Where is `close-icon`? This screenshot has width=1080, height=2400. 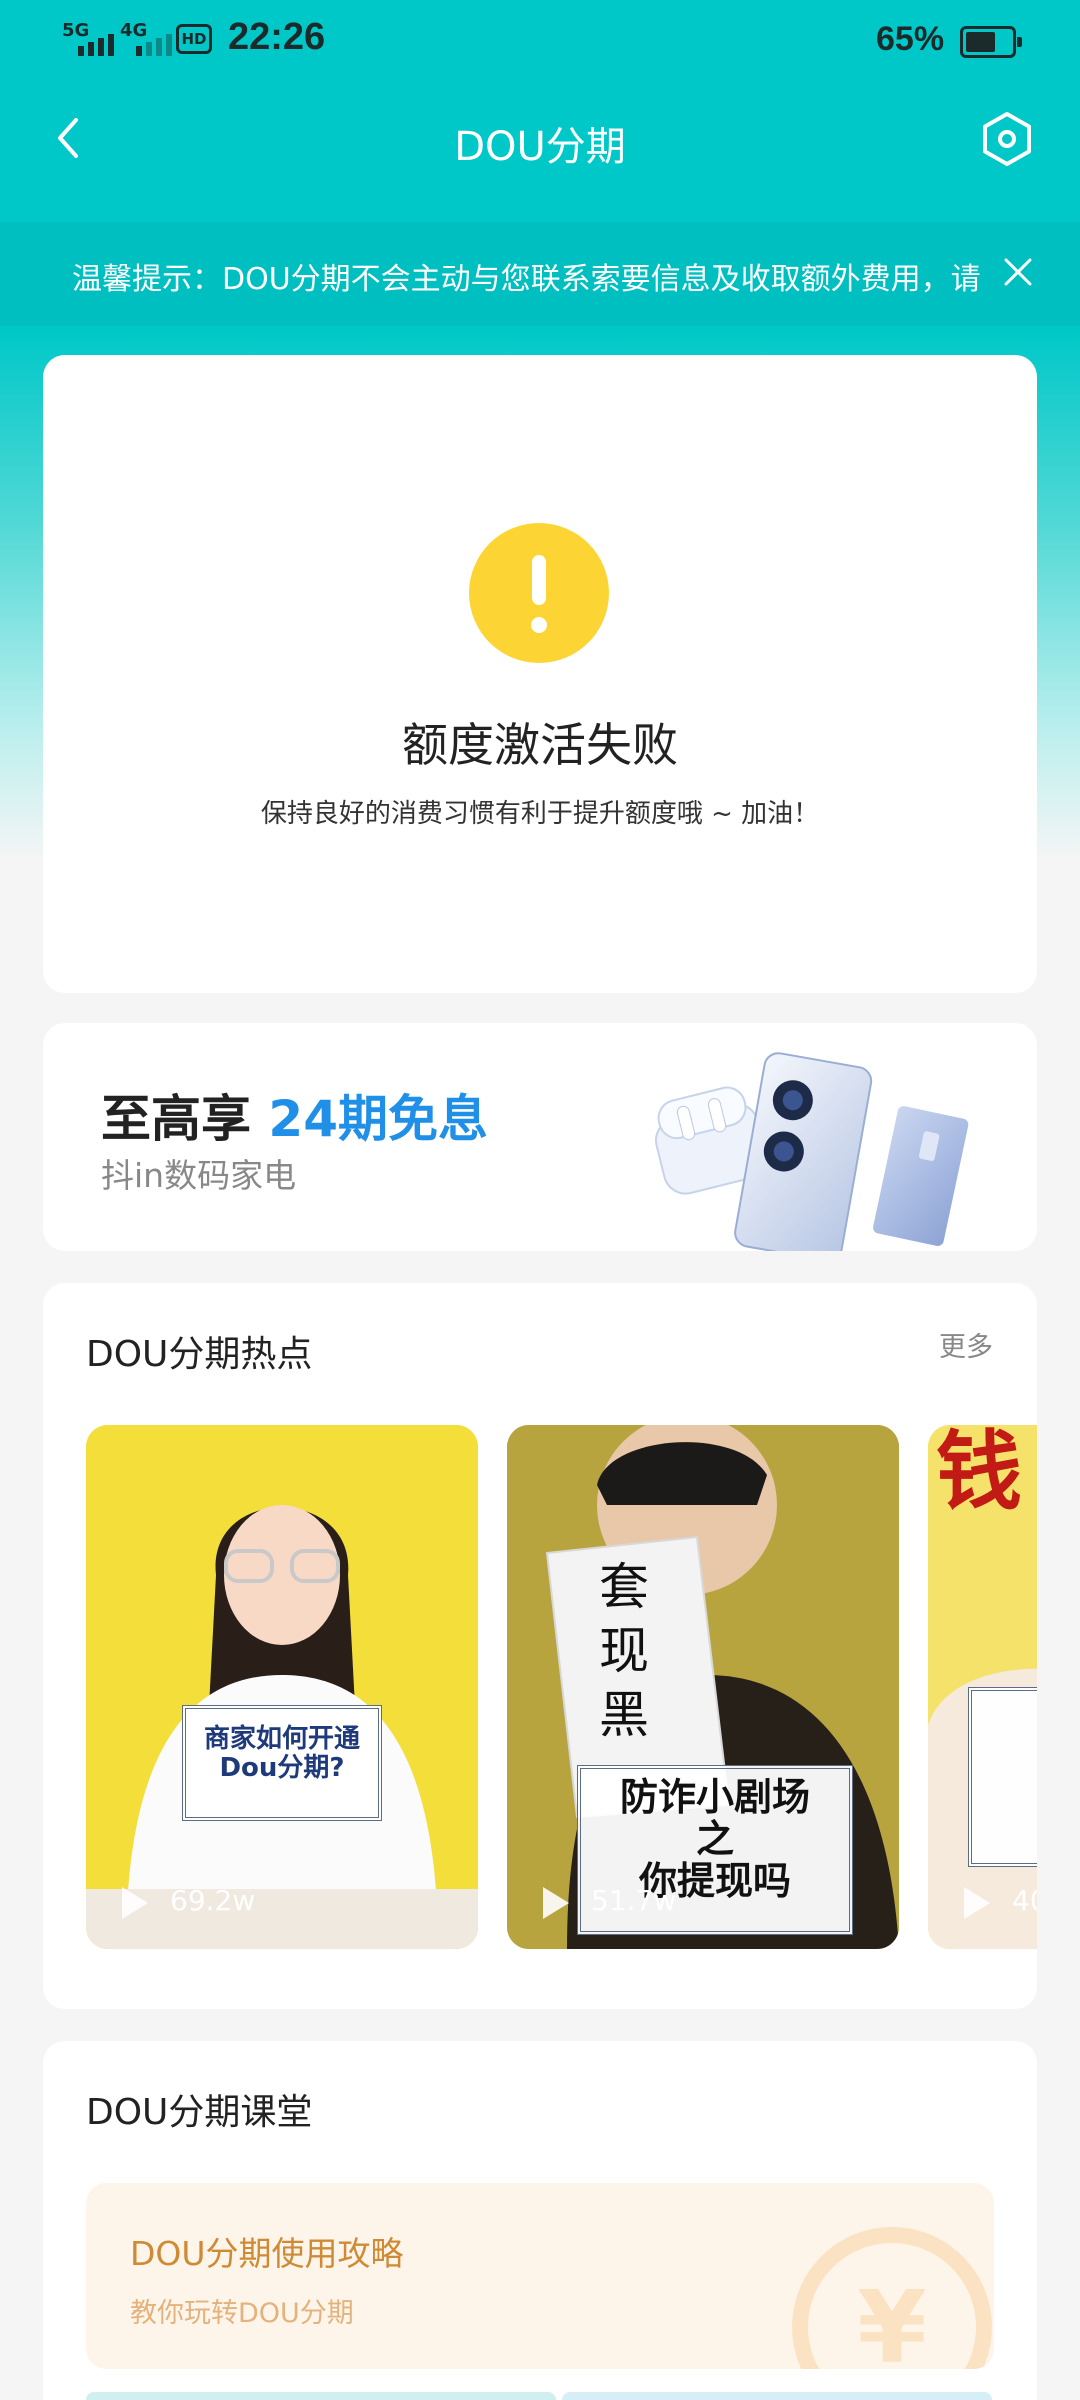 close-icon is located at coordinates (1018, 272).